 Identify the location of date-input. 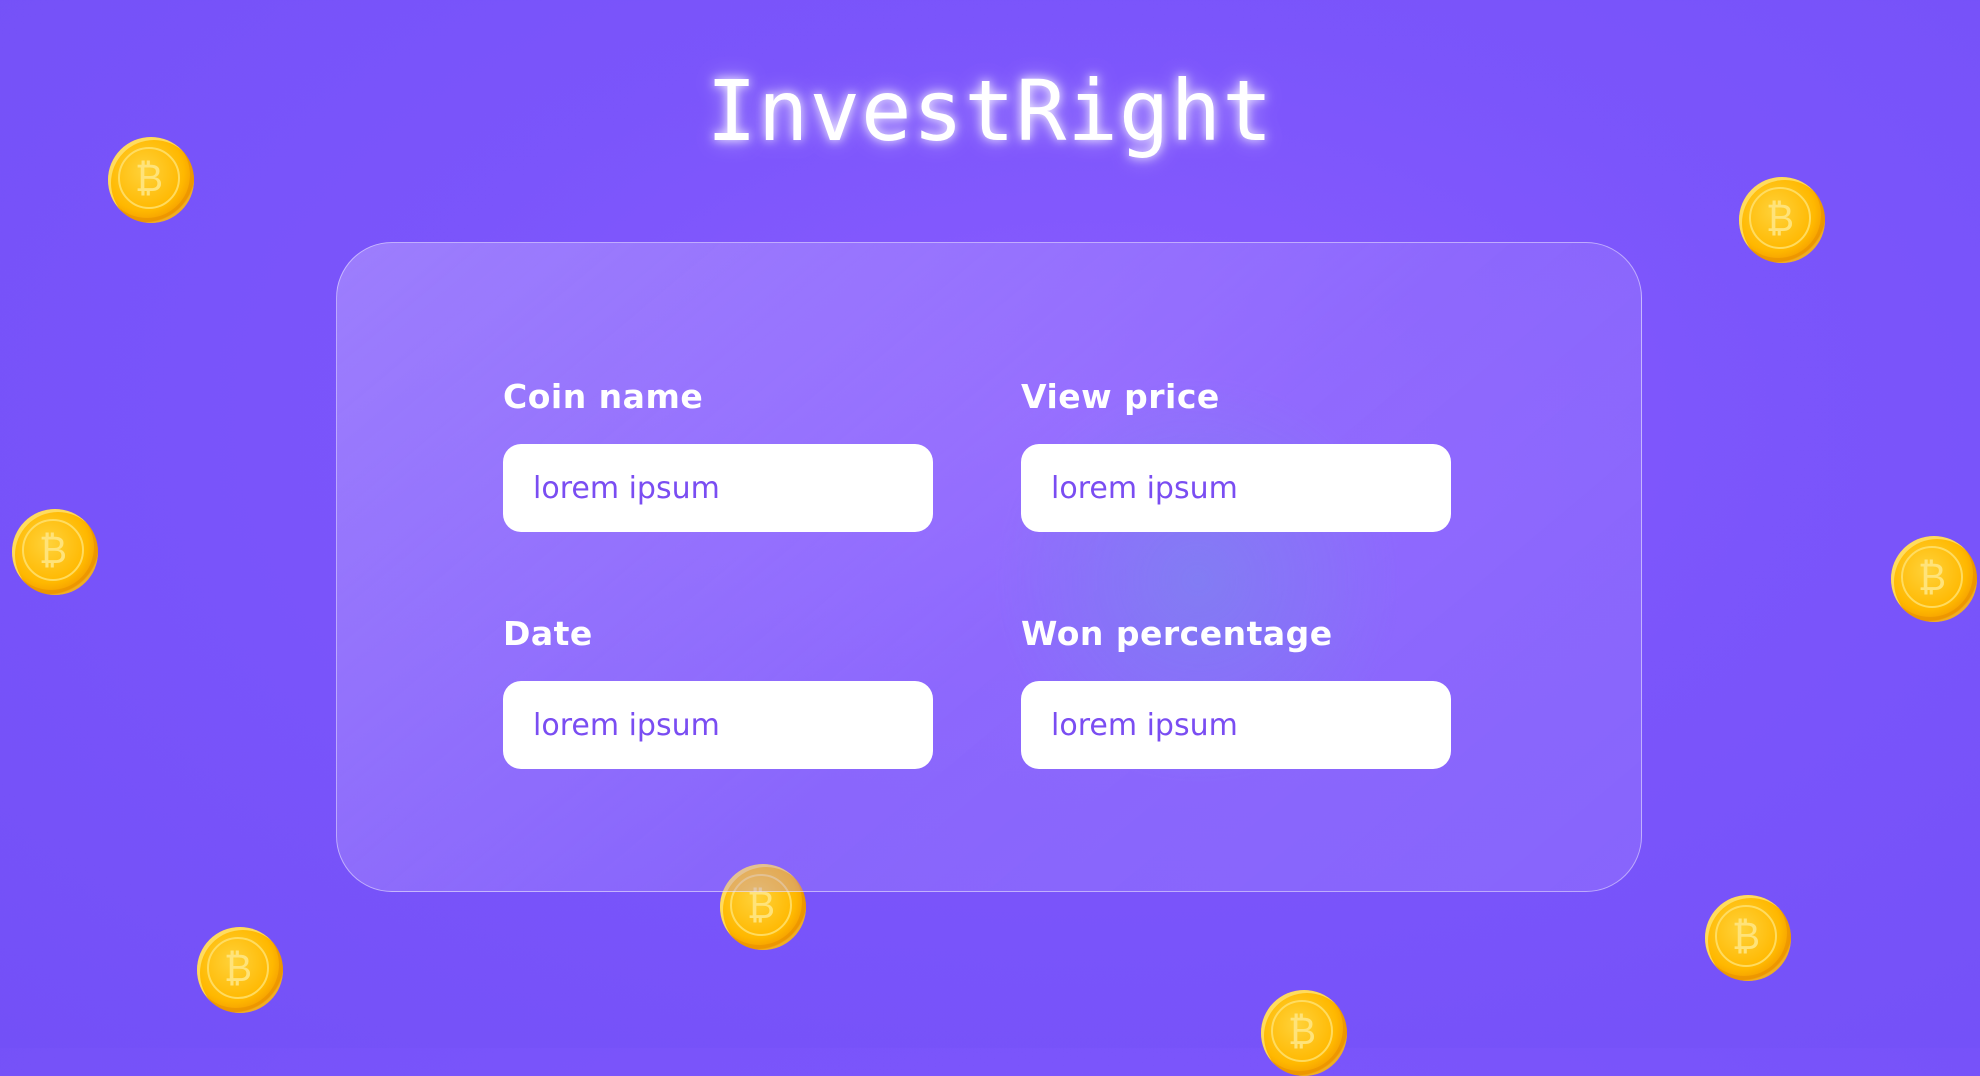
(718, 725).